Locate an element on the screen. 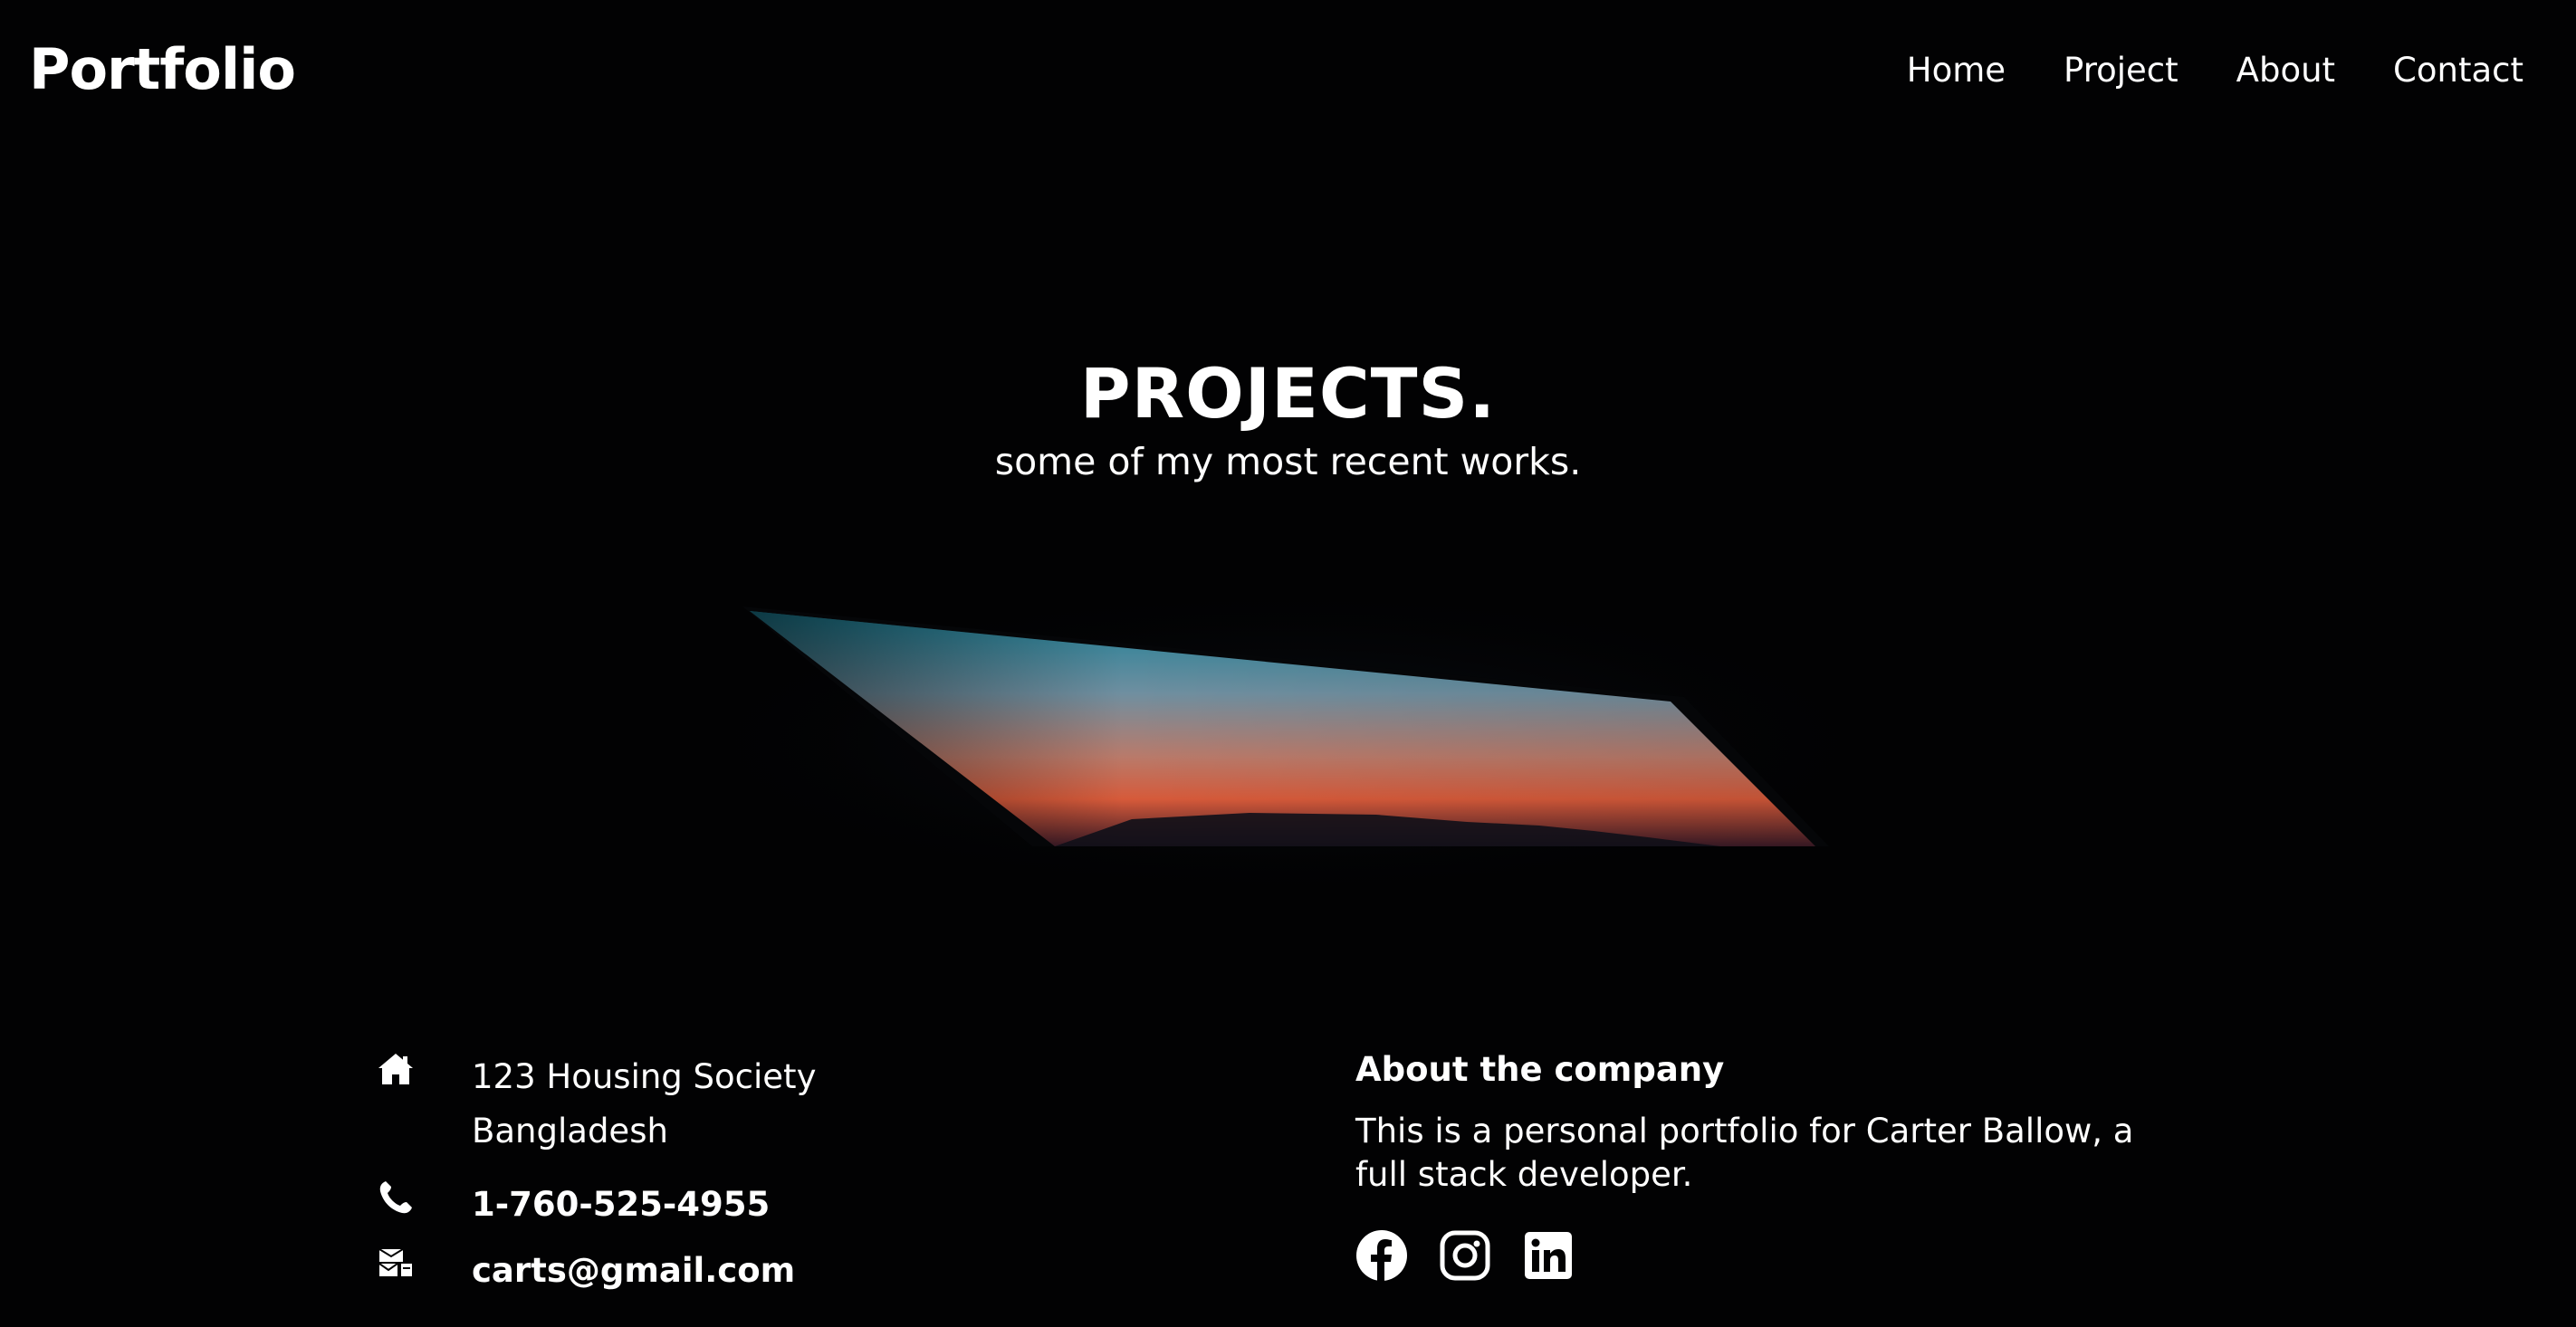 This screenshot has width=2576, height=1327. phone-number: 1-760-525-4955 is located at coordinates (621, 1205).